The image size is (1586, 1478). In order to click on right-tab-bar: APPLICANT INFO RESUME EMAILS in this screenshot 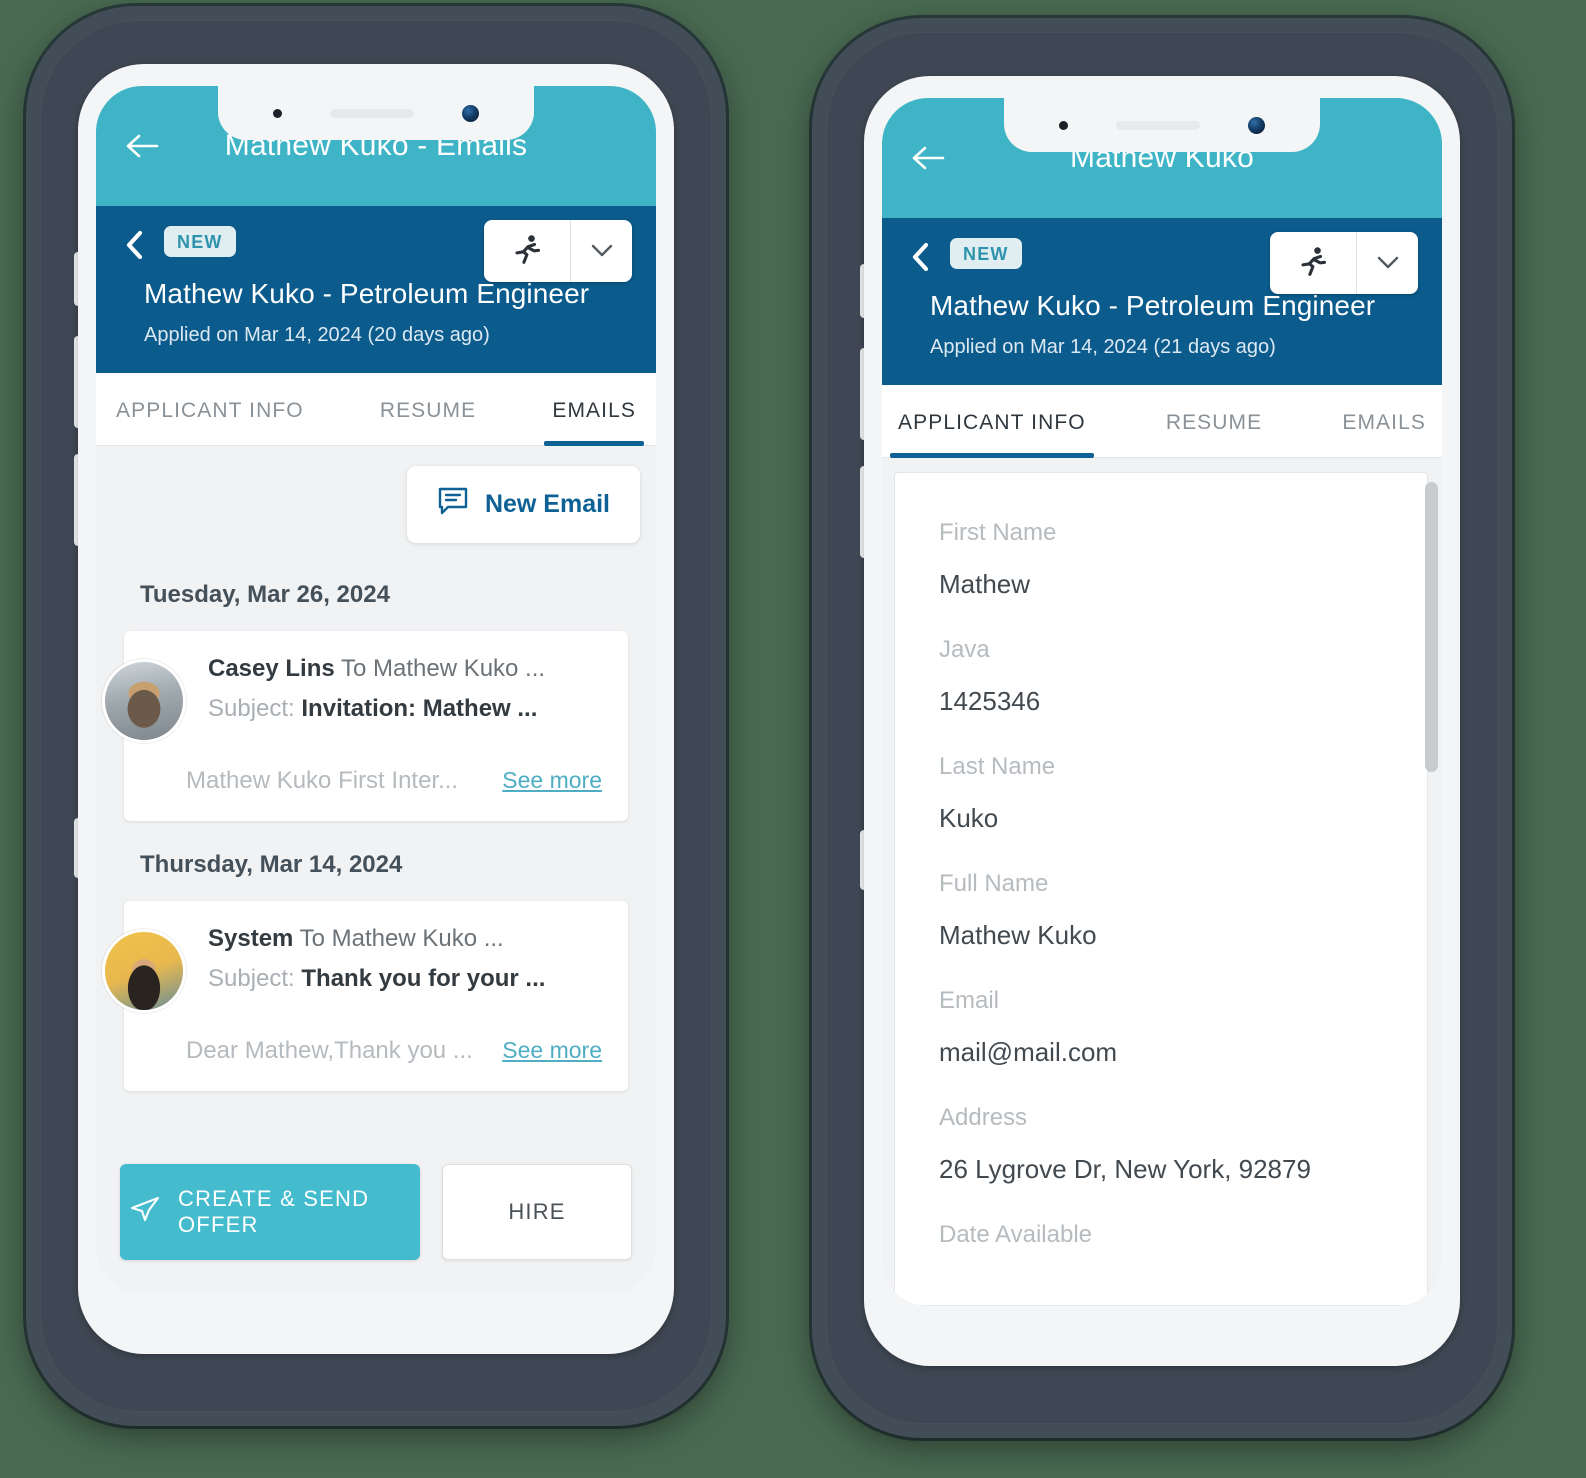, I will do `click(1162, 421)`.